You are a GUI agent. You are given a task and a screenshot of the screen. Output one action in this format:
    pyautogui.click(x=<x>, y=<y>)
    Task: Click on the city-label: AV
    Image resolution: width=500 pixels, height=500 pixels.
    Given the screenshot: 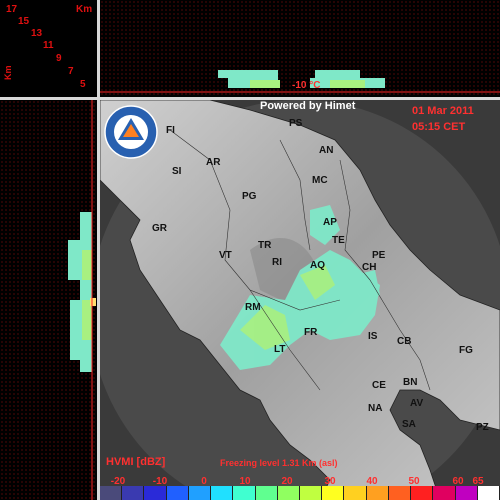 What is the action you would take?
    pyautogui.click(x=417, y=403)
    